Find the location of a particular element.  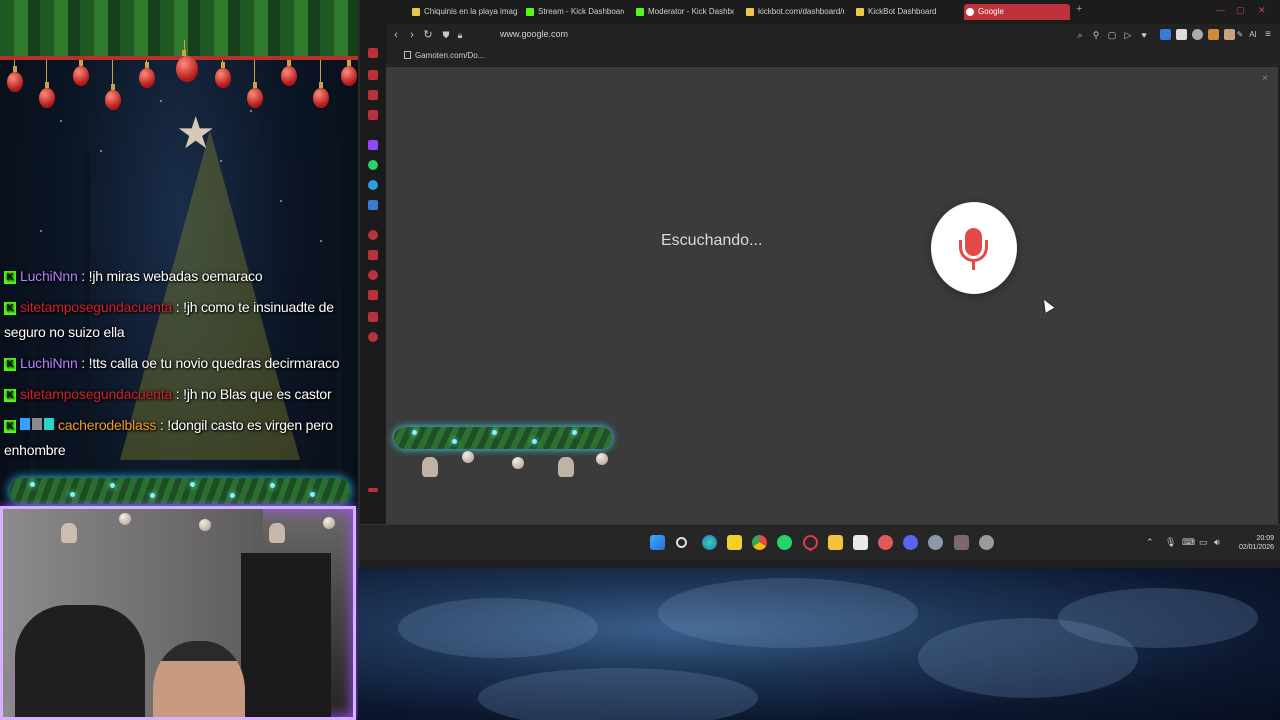

microphone-tray-icon: 🎙︎ is located at coordinates (1170, 542).